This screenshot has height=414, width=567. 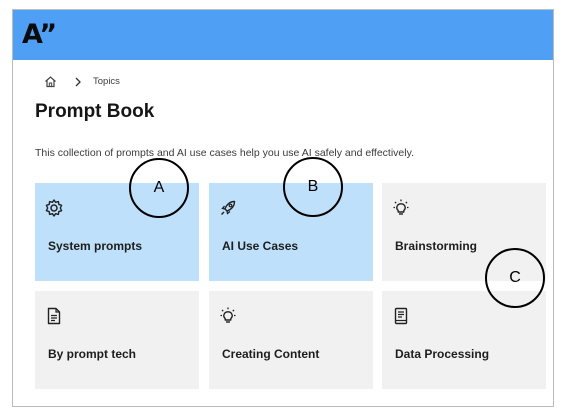 I want to click on brand-logo: A”, so click(x=39, y=35).